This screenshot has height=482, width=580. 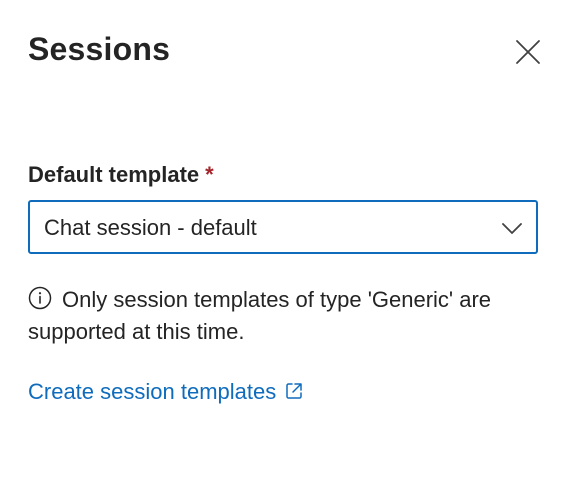 I want to click on dropdown-selected-value: Chat session - default, so click(x=150, y=227).